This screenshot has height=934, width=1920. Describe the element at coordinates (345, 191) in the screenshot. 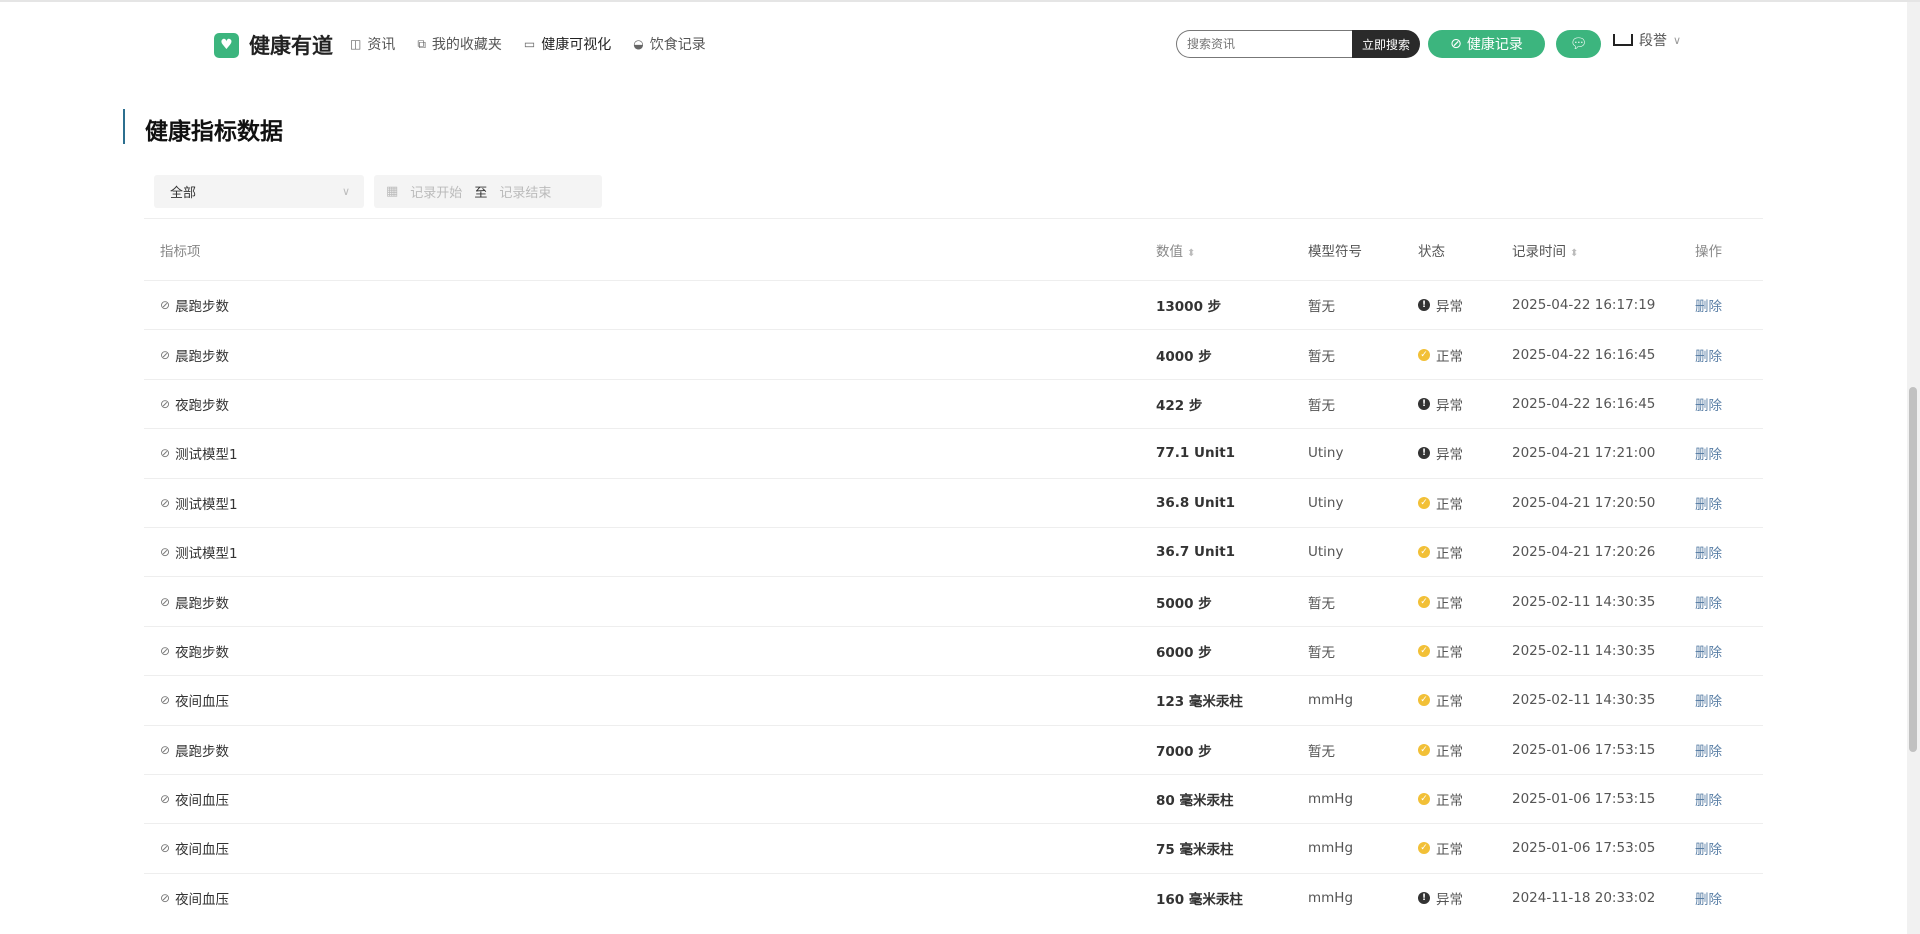

I see `chevron-down-icon: ∨` at that location.